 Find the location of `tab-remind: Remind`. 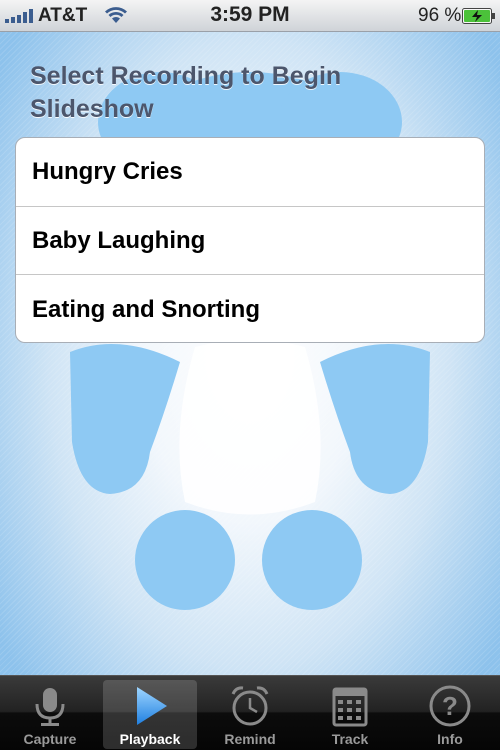

tab-remind: Remind is located at coordinates (250, 714).